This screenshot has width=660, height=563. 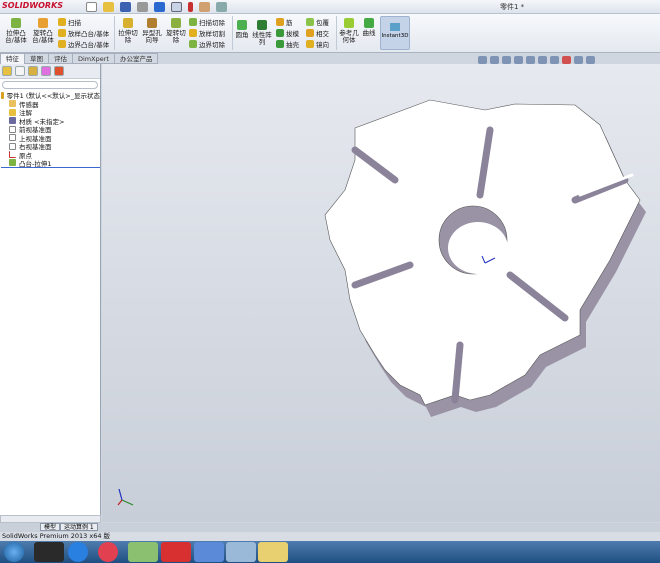 What do you see at coordinates (369, 27) in the screenshot?
I see `curves-button: 曲线` at bounding box center [369, 27].